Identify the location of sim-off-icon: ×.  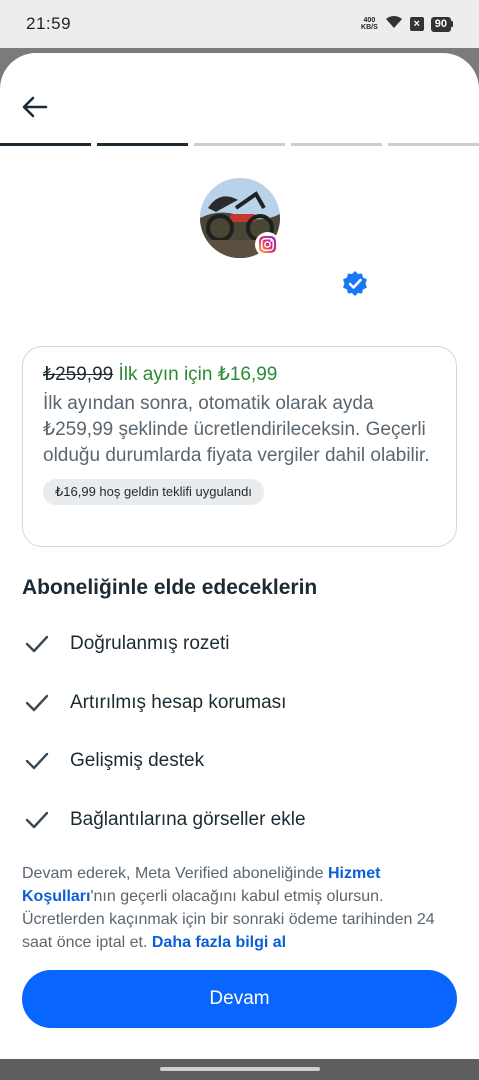
(416, 24).